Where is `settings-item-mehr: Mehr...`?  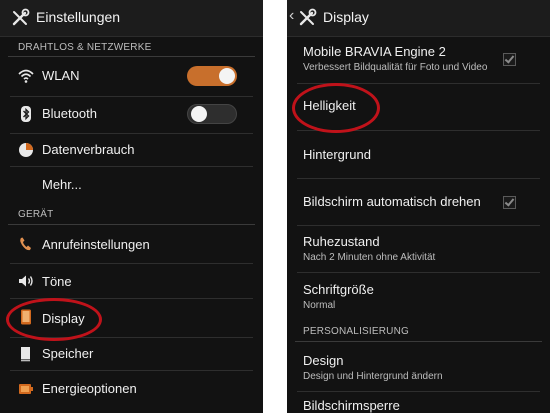
settings-item-mehr: Mehr... is located at coordinates (131, 184).